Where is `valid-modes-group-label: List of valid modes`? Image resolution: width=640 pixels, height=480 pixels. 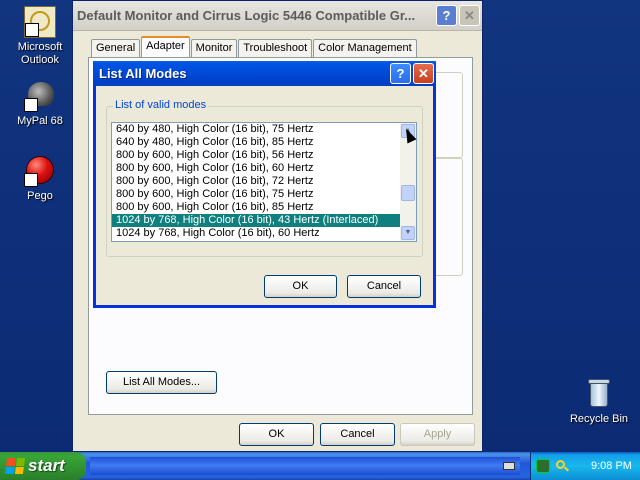
valid-modes-group-label: List of valid modes is located at coordinates (161, 105).